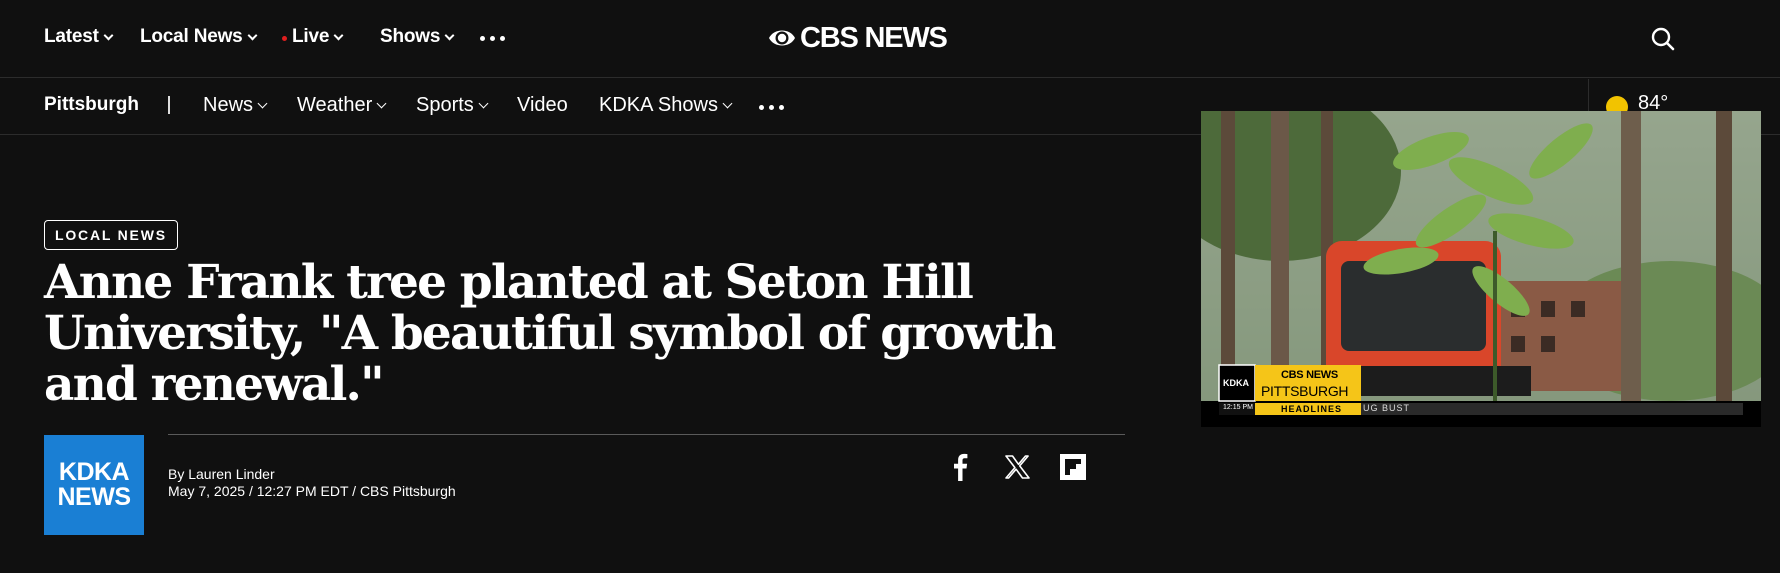  I want to click on sub-nav-item-label: News, so click(228, 105).